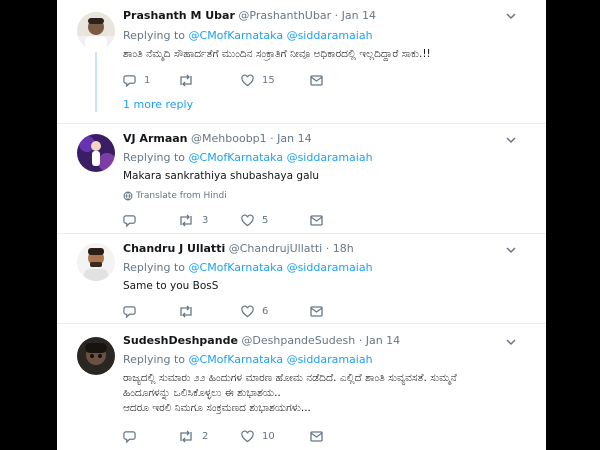  I want to click on translate-globe-icon, so click(128, 195).